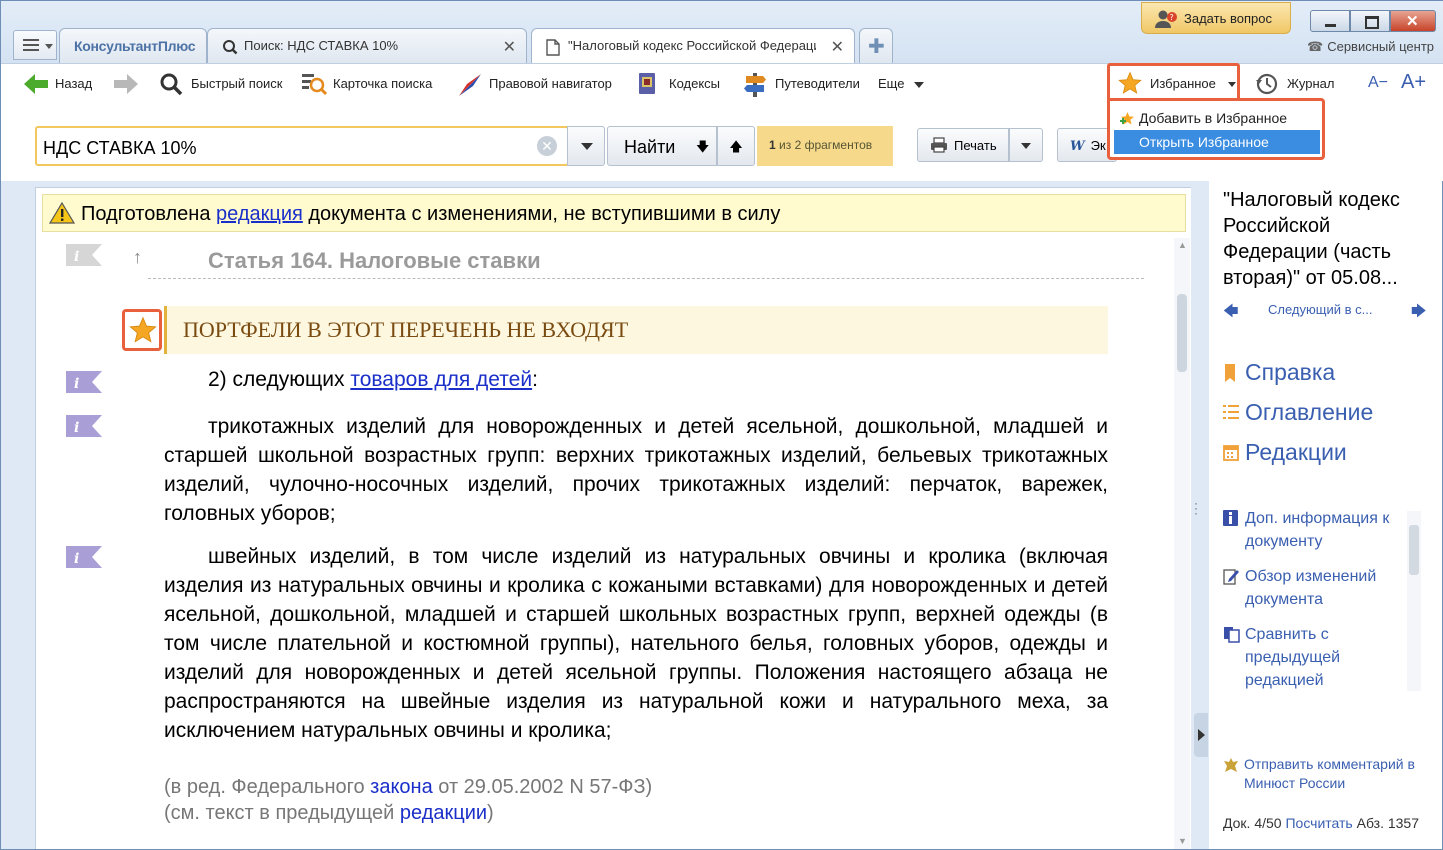 This screenshot has width=1443, height=850. I want to click on panel-splitter: · · ·, so click(1201, 515).